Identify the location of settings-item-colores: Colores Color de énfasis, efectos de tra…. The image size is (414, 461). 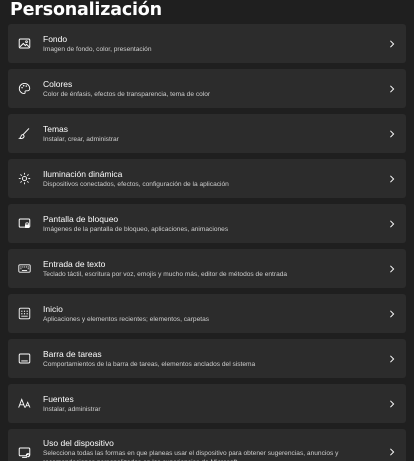
(207, 88).